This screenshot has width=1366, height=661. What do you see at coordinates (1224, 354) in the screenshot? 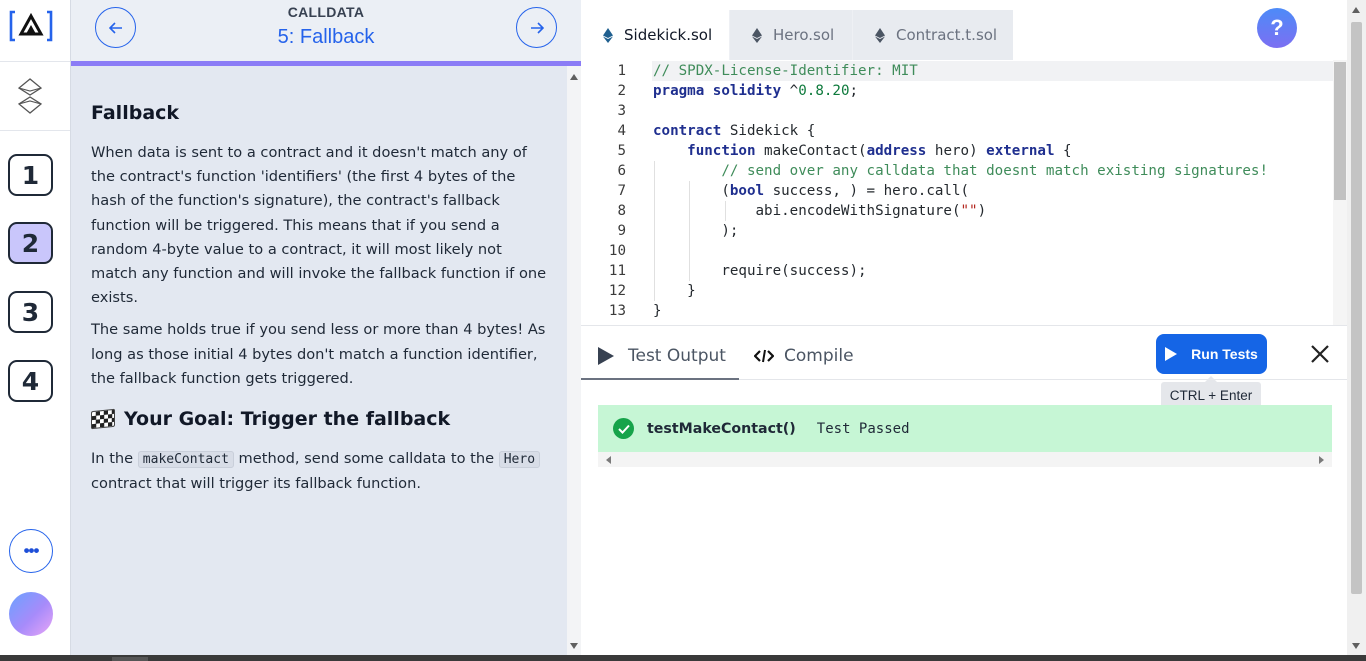
I see `run-tests-label: Run Tests` at bounding box center [1224, 354].